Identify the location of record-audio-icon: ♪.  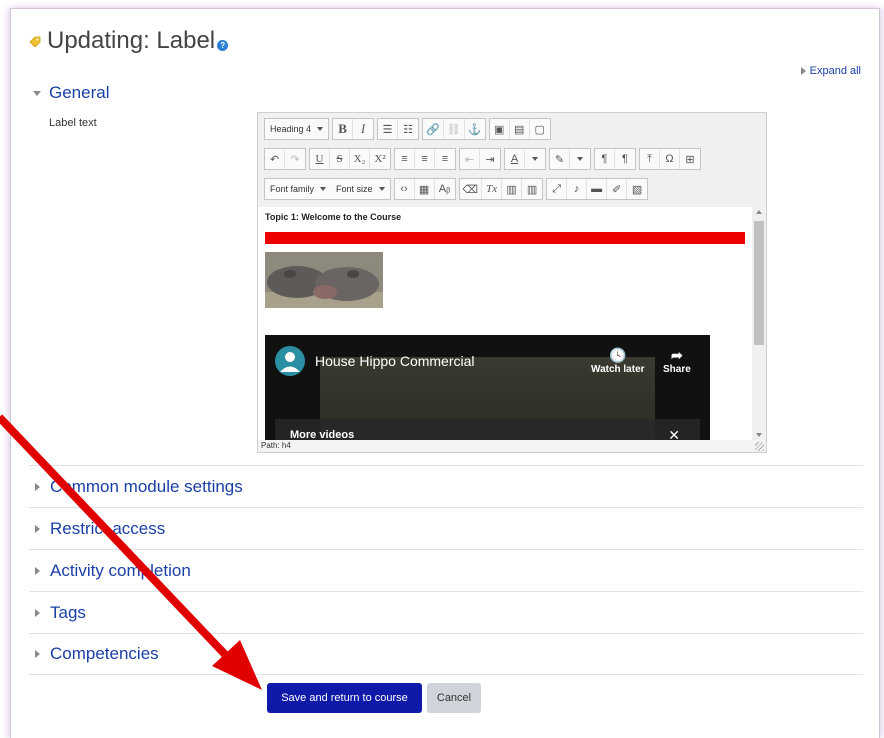
(577, 189).